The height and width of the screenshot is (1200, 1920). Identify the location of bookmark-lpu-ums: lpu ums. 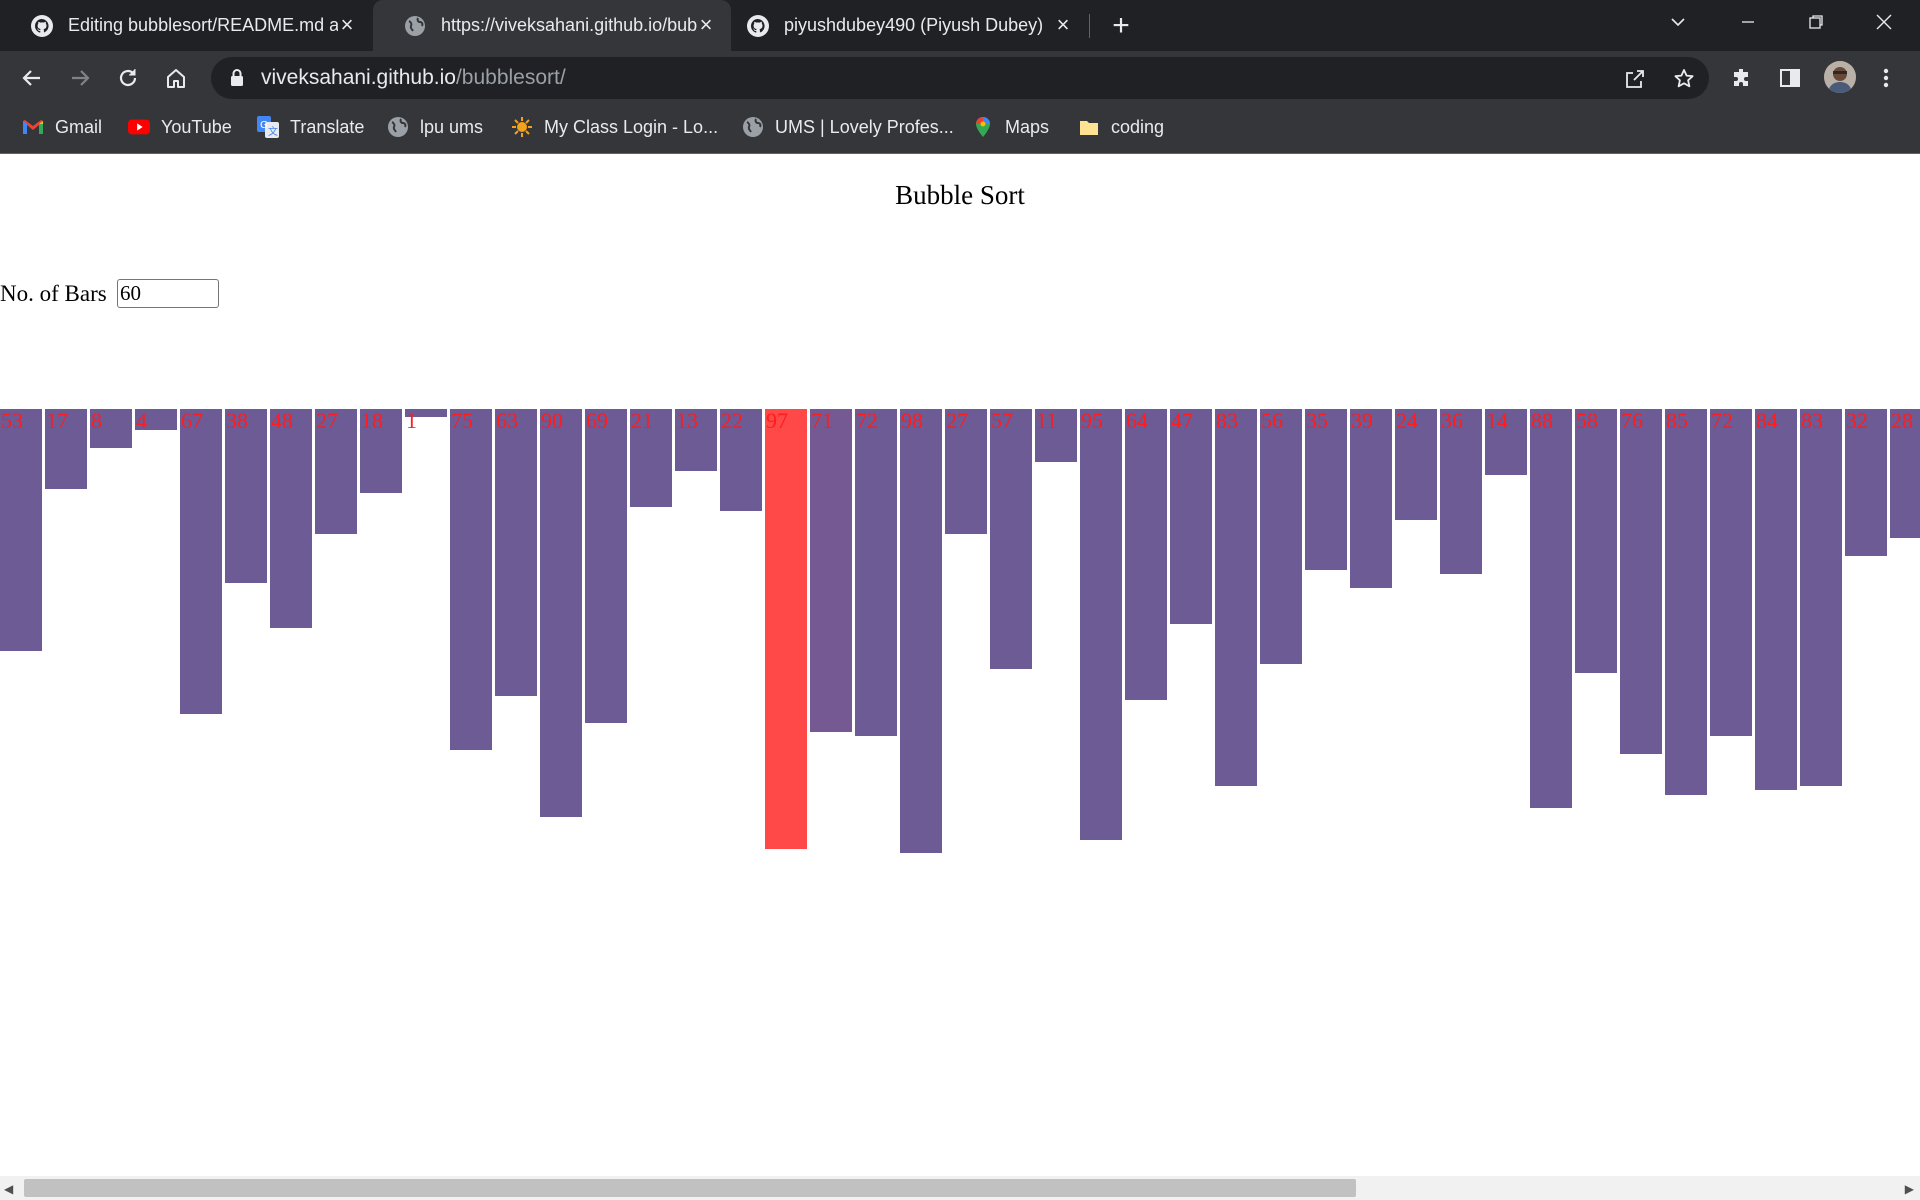
(435, 127).